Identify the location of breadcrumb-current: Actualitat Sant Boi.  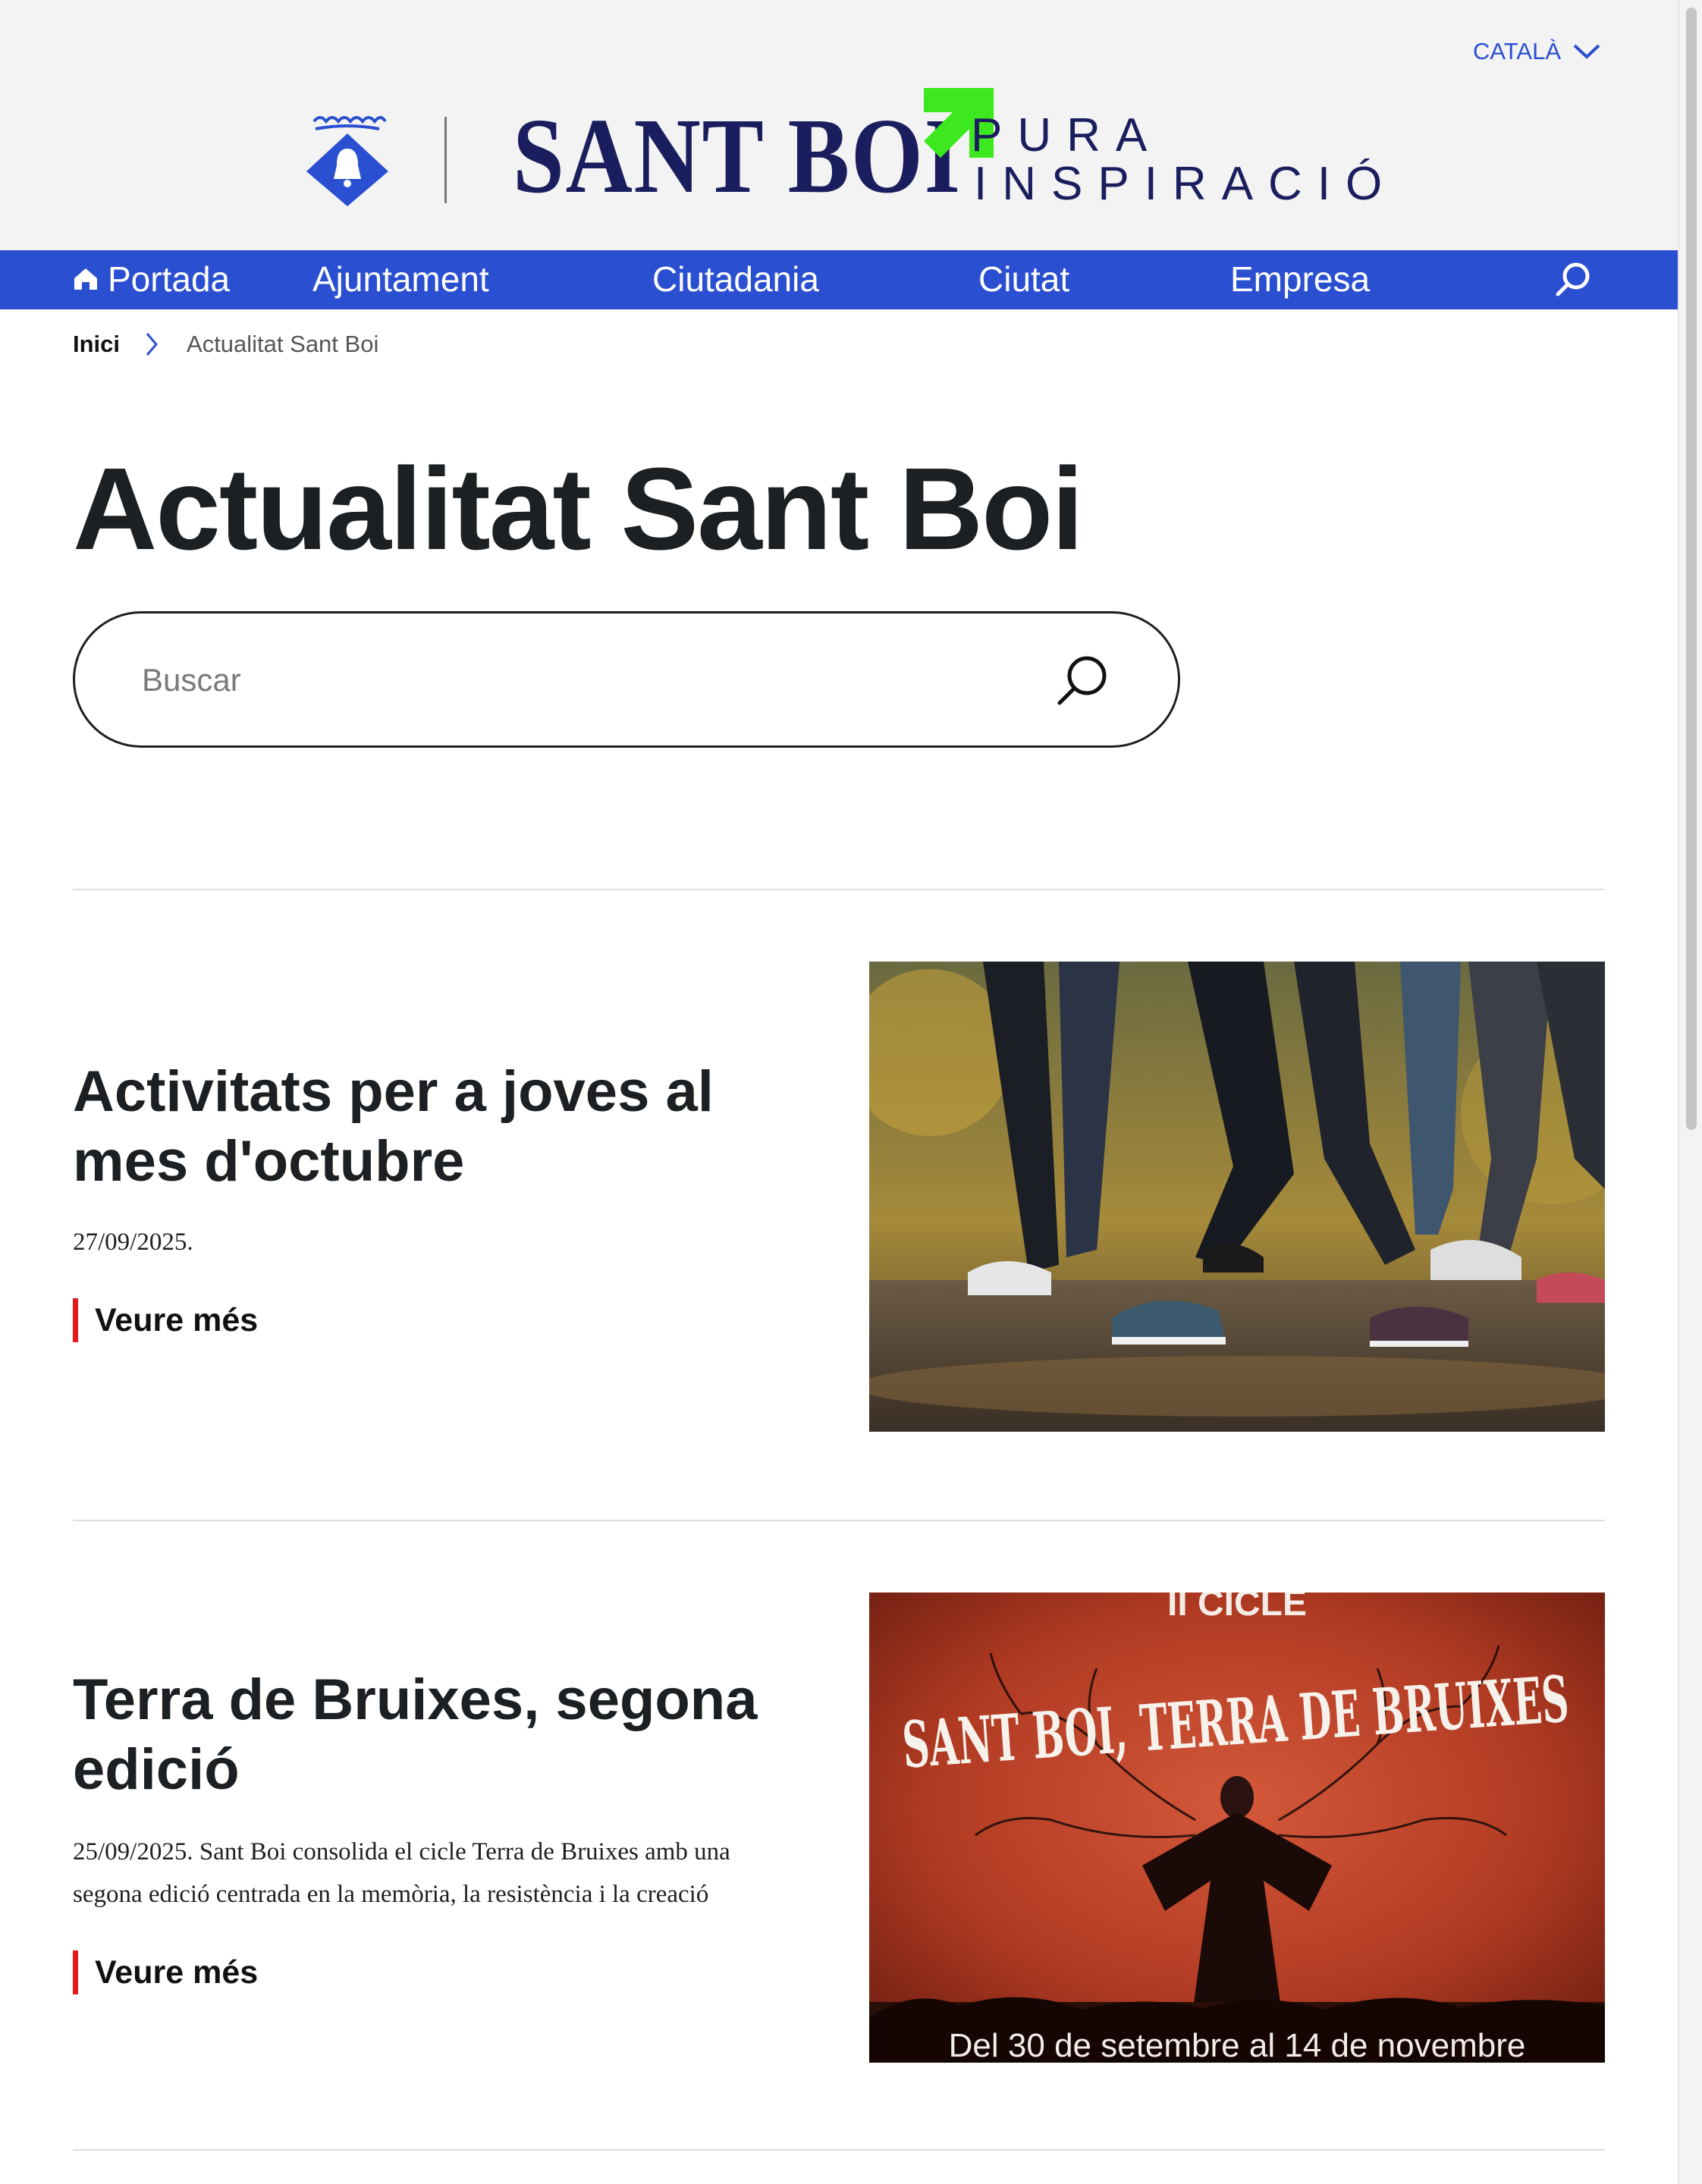
(283, 344).